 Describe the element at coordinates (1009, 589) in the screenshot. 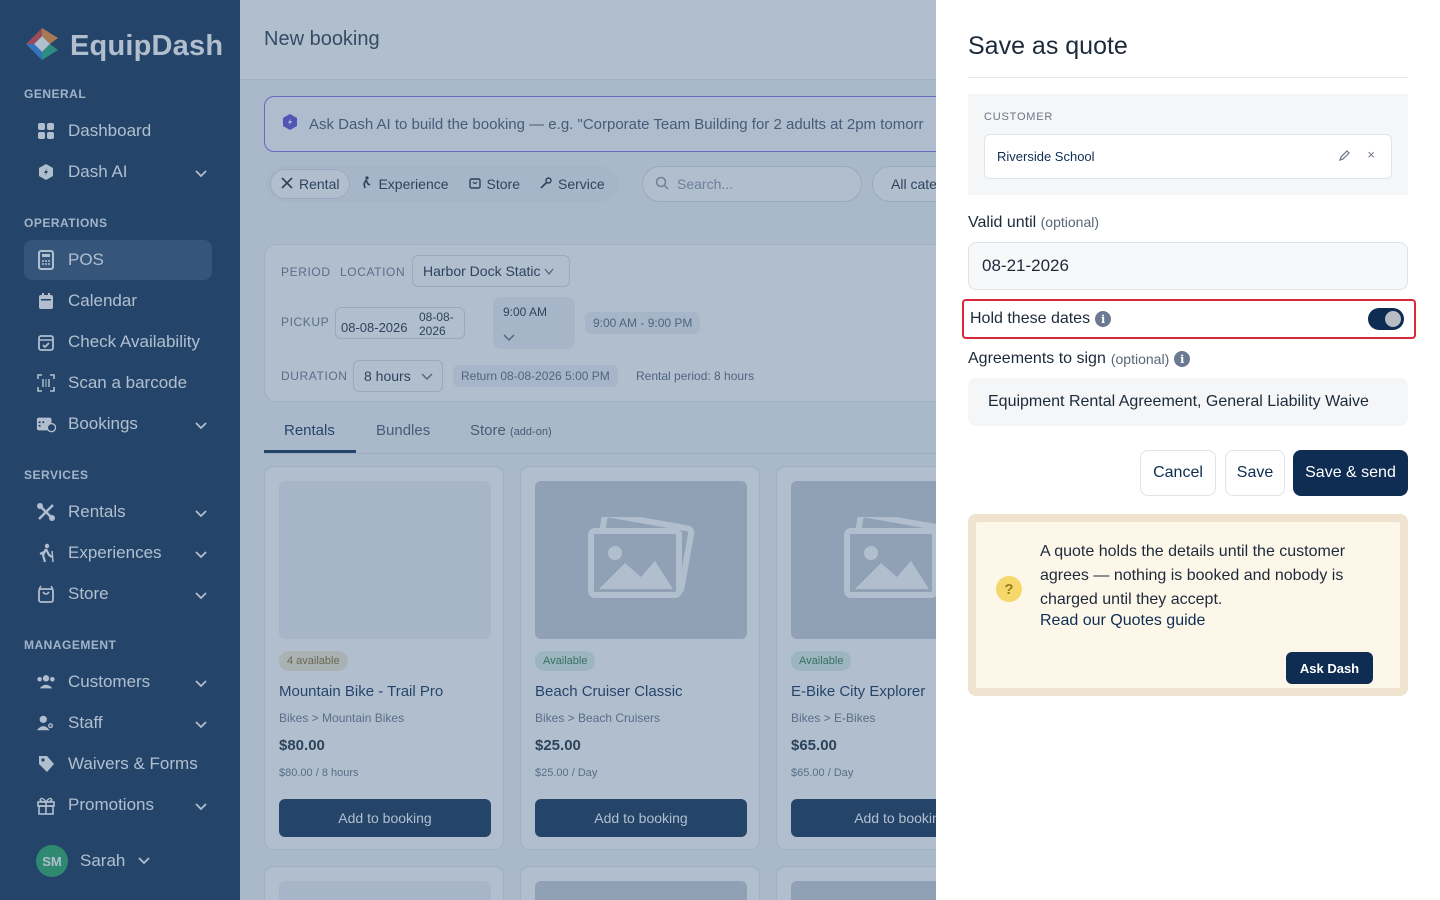

I see `question-icon: ?` at that location.